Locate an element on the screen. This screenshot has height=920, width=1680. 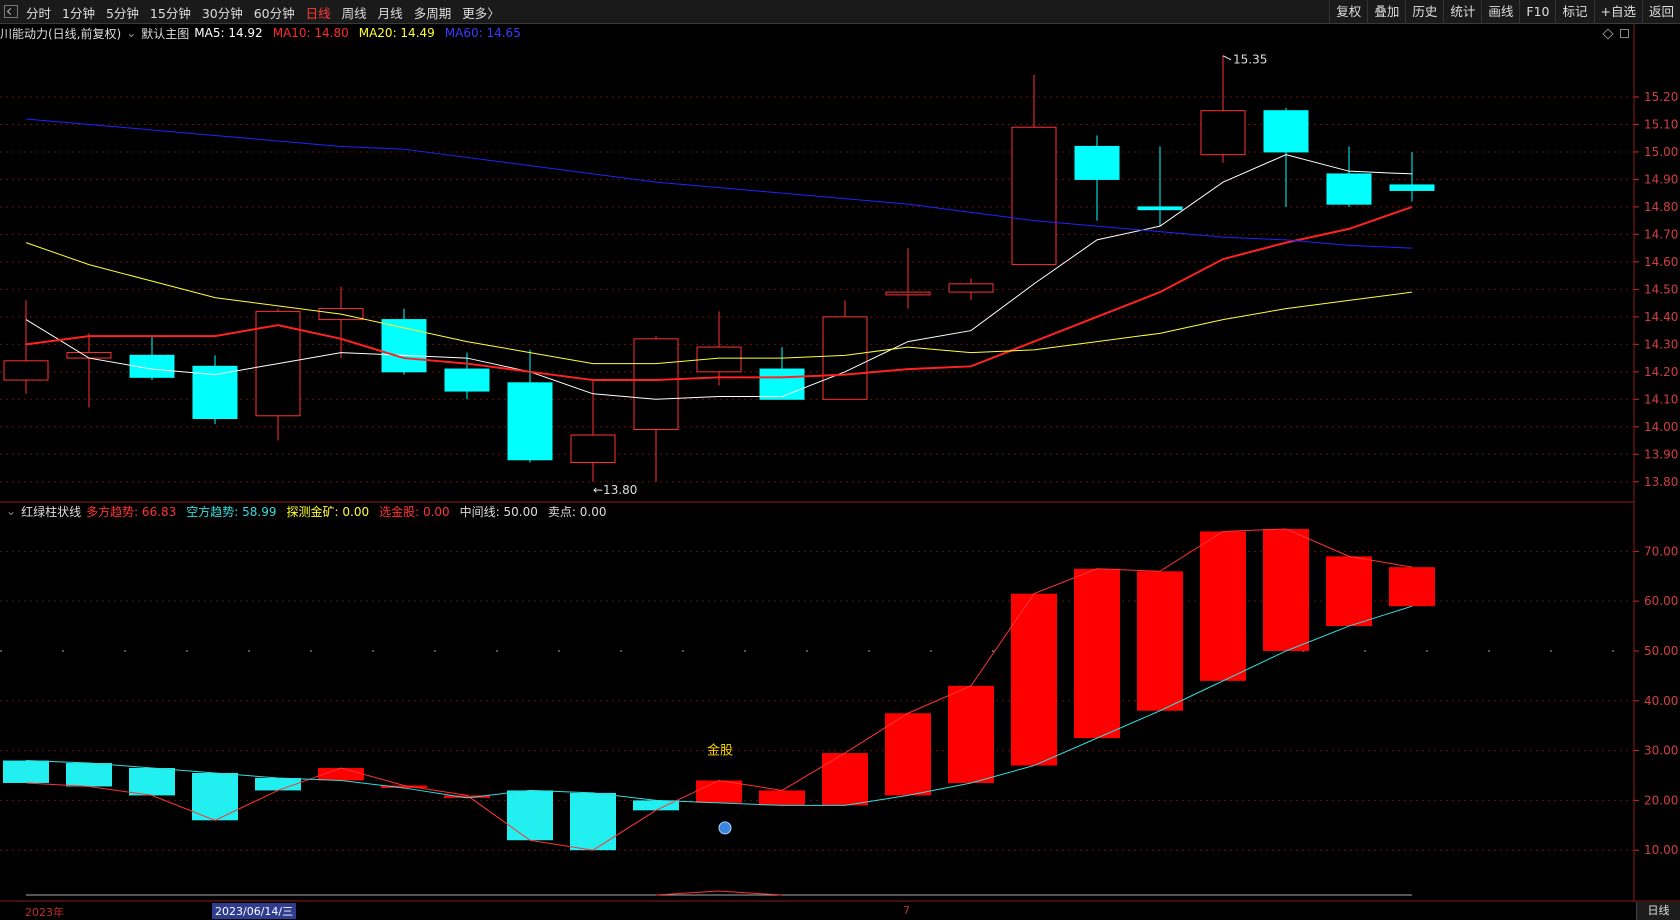
period-tab-3: 15分钟 is located at coordinates (170, 12).